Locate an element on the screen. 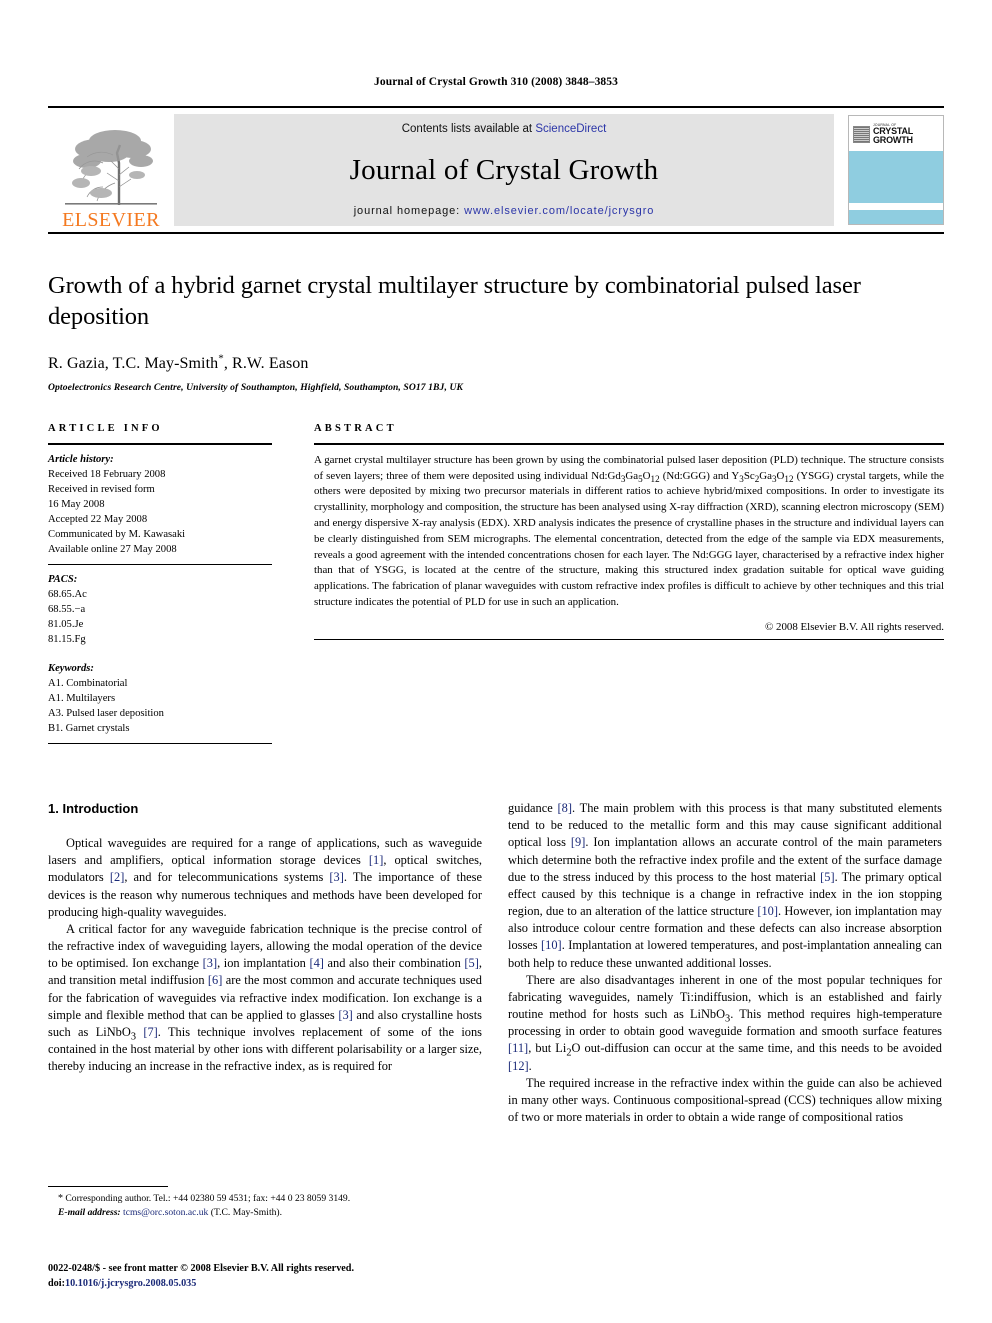 This screenshot has height=1323, width=992. citation-ref: [8] is located at coordinates (565, 808).